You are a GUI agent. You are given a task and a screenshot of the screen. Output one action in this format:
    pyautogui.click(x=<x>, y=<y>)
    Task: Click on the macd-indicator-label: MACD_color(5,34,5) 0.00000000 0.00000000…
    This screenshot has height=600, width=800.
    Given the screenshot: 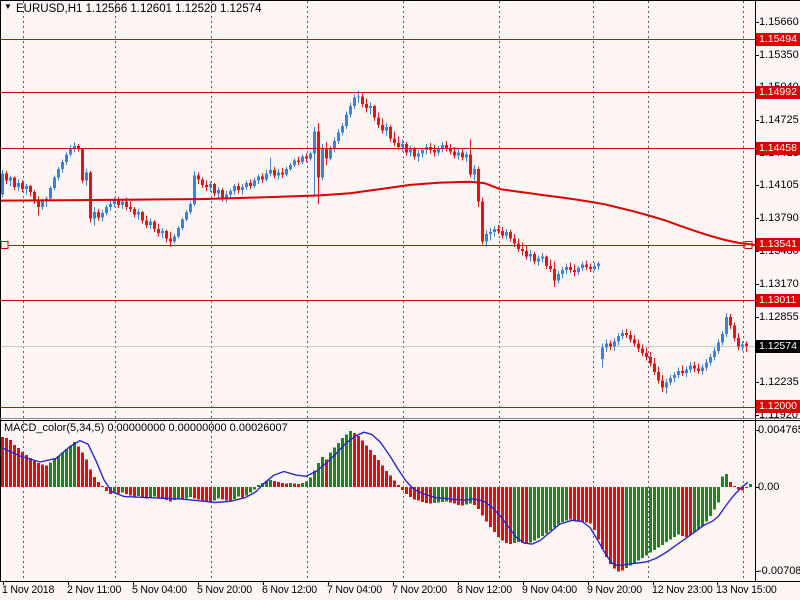 What is the action you would take?
    pyautogui.click(x=146, y=428)
    